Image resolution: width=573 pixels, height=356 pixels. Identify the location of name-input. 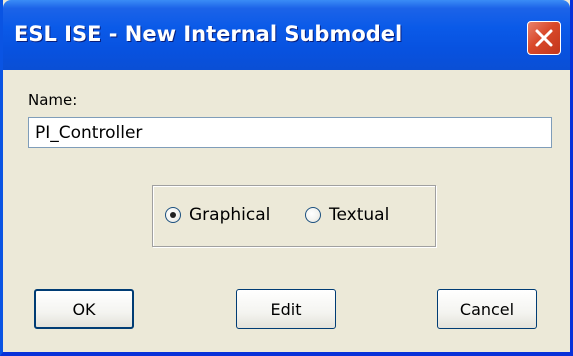
(290, 132).